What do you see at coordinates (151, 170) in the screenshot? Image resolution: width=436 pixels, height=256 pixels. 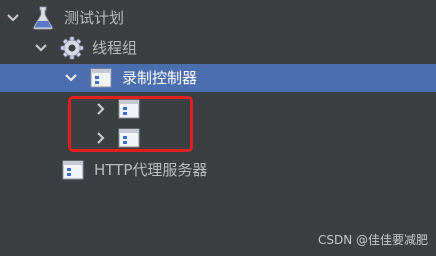 I see `tree-label-http-proxy: HTTP代理服务器` at bounding box center [151, 170].